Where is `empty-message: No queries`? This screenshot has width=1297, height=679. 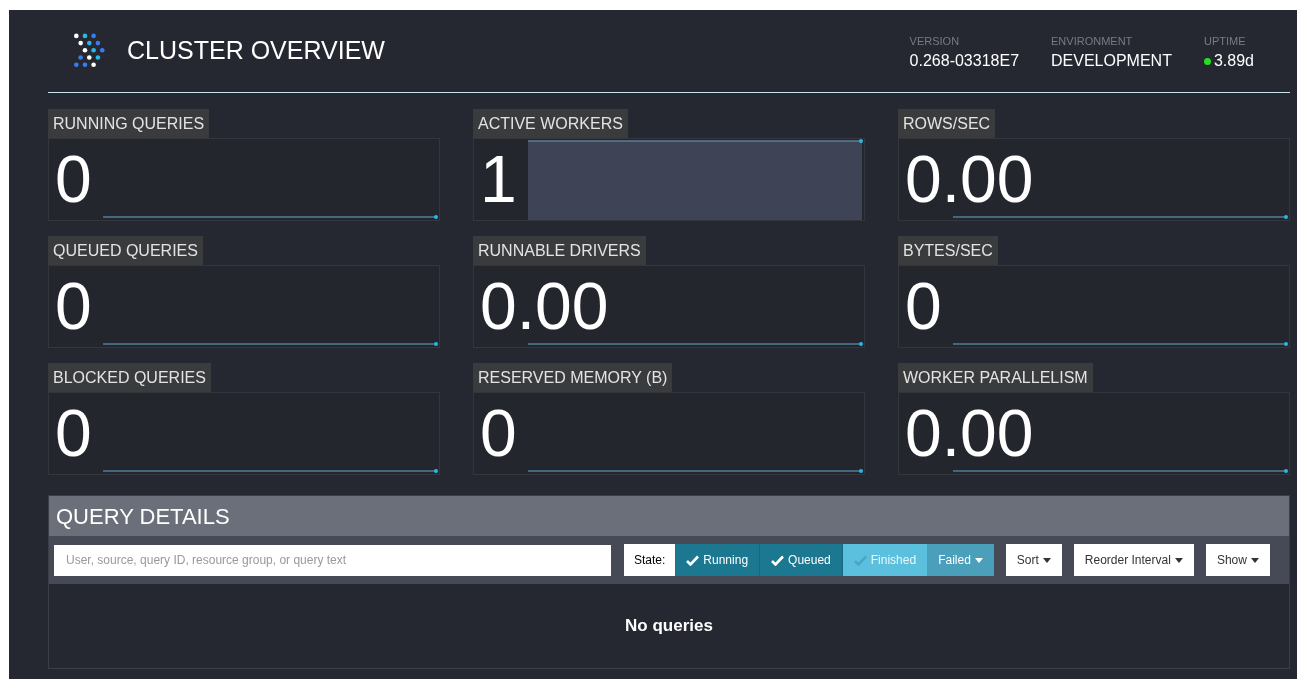 empty-message: No queries is located at coordinates (669, 626).